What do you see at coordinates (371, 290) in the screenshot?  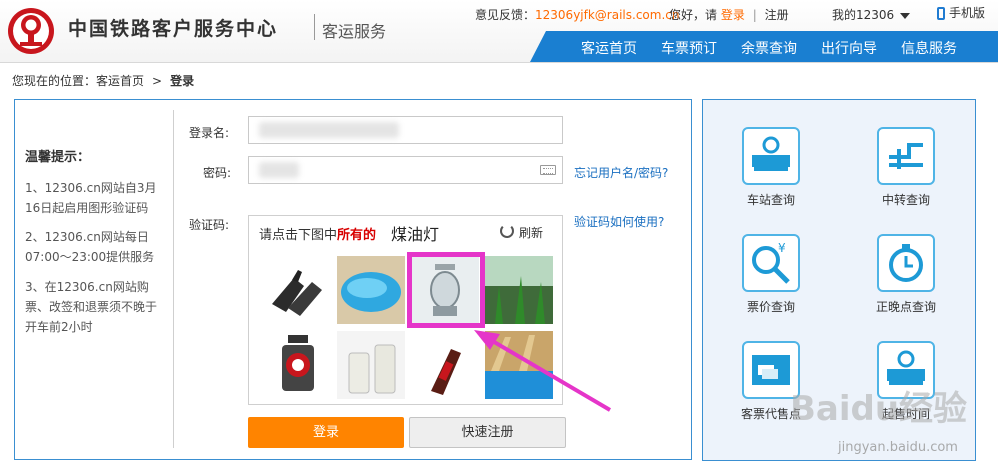 I see `captcha-image-swimming-pool` at bounding box center [371, 290].